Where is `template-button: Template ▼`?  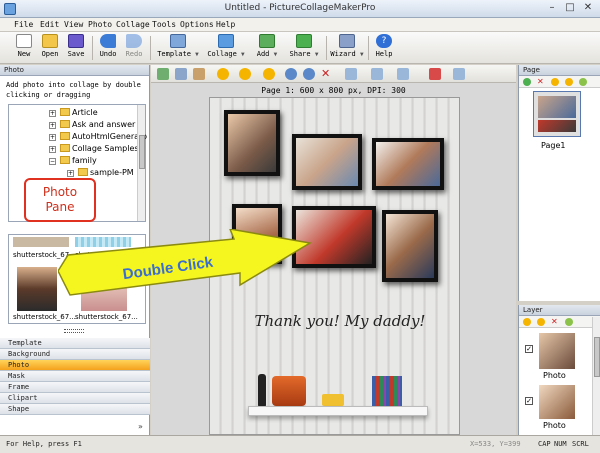 template-button: Template ▼ is located at coordinates (178, 48).